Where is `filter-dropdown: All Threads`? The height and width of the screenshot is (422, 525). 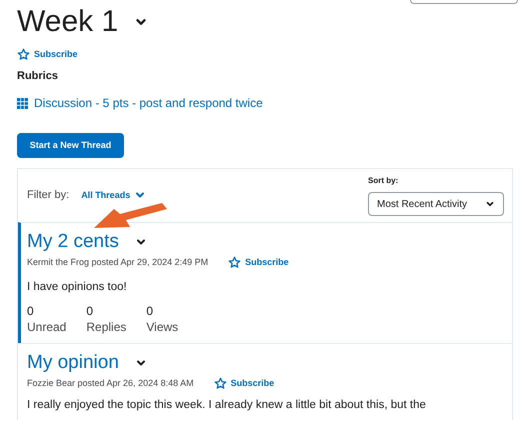 filter-dropdown: All Threads is located at coordinates (113, 195).